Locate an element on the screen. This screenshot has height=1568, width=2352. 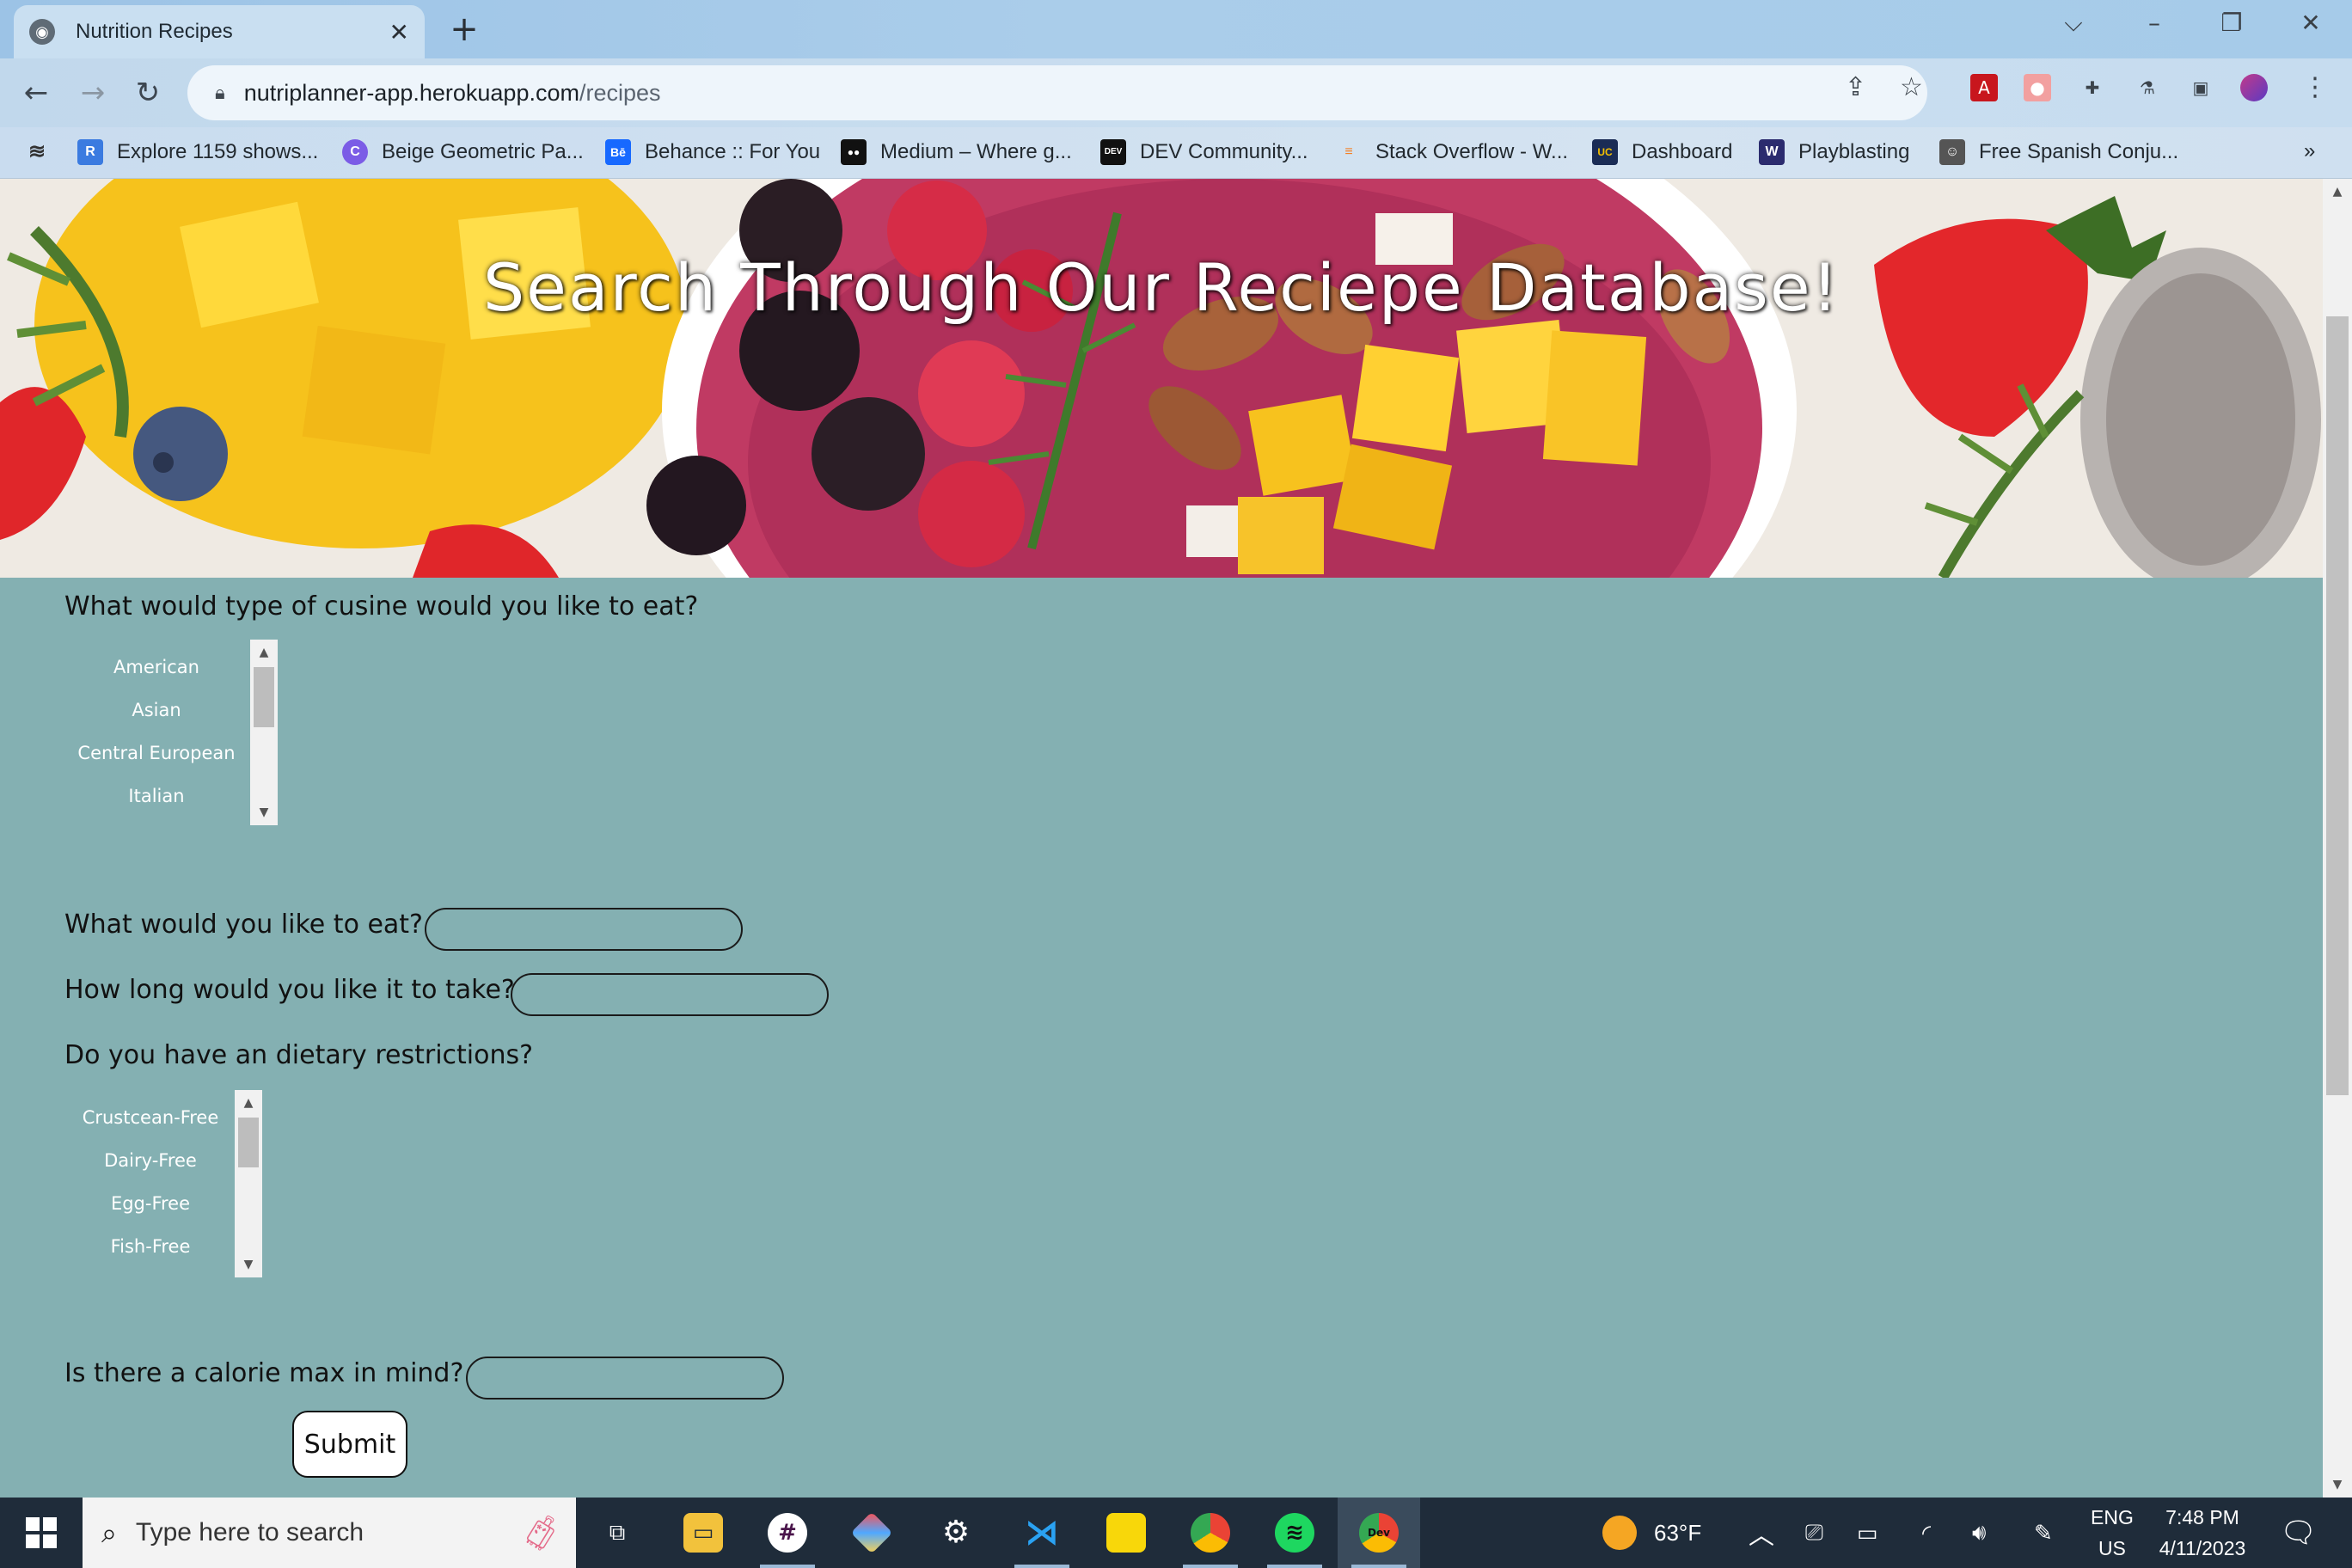
acrobat-extension-icon: A is located at coordinates (1984, 87).